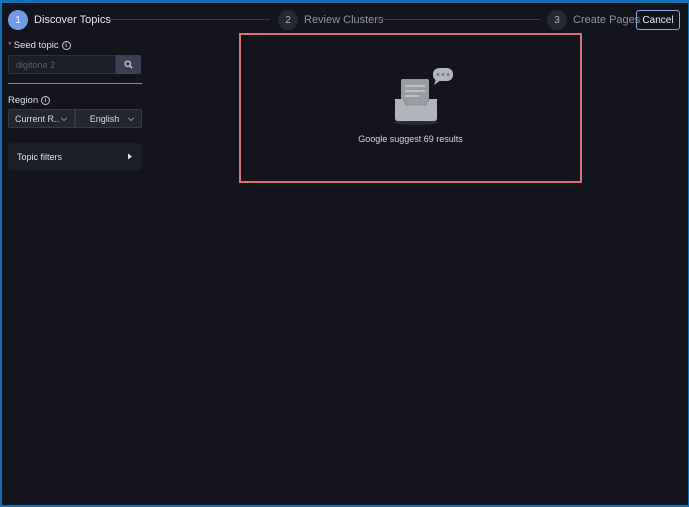 The image size is (689, 507). What do you see at coordinates (607, 20) in the screenshot?
I see `step-label: Create Pages` at bounding box center [607, 20].